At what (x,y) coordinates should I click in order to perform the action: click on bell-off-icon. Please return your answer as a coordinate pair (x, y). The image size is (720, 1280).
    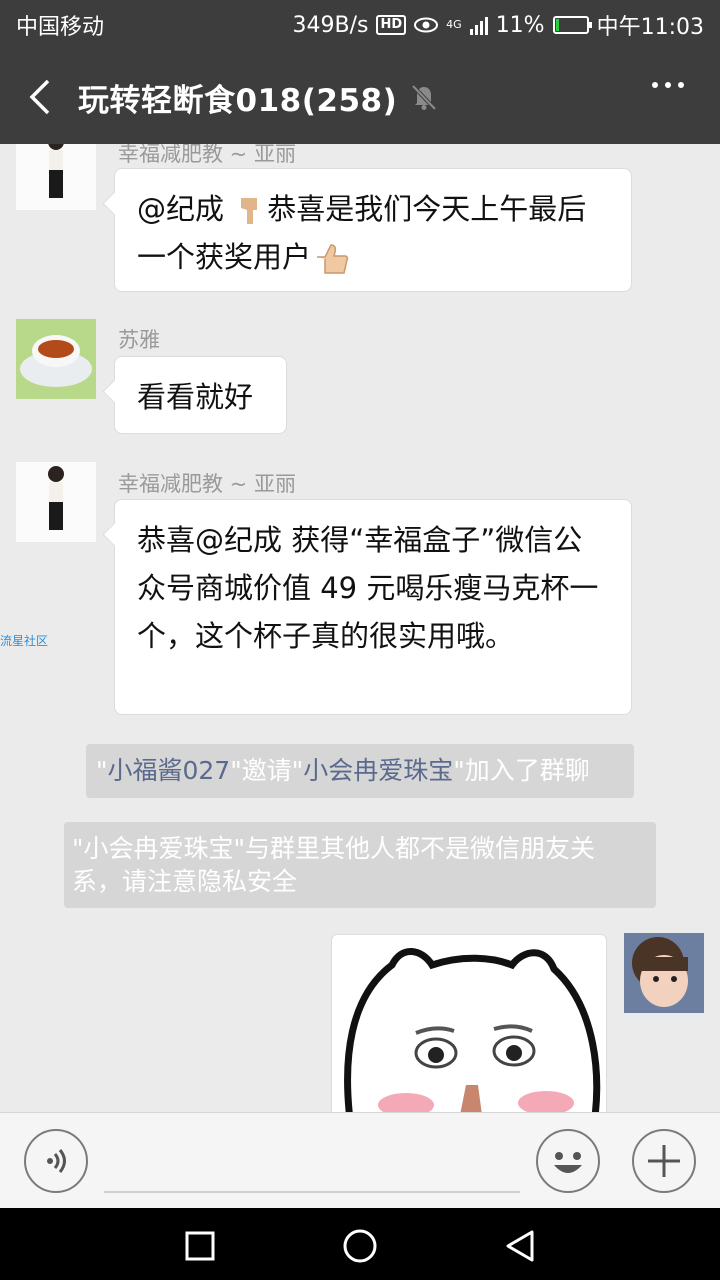
    Looking at the image, I should click on (424, 97).